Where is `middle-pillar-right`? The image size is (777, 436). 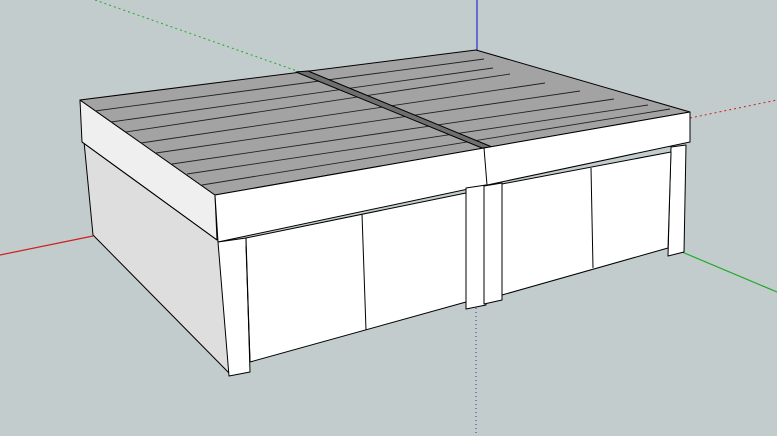
middle-pillar-right is located at coordinates (493, 243).